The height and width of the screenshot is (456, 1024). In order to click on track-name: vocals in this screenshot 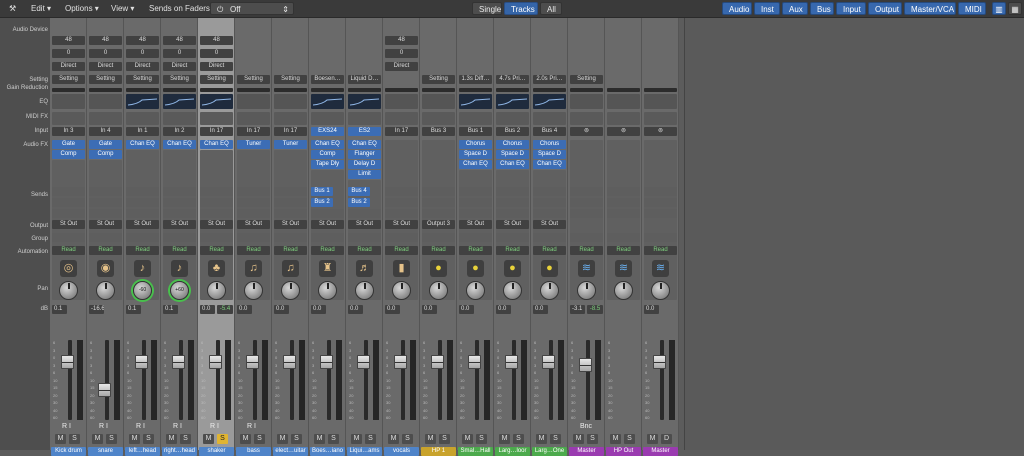, I will do `click(401, 451)`.